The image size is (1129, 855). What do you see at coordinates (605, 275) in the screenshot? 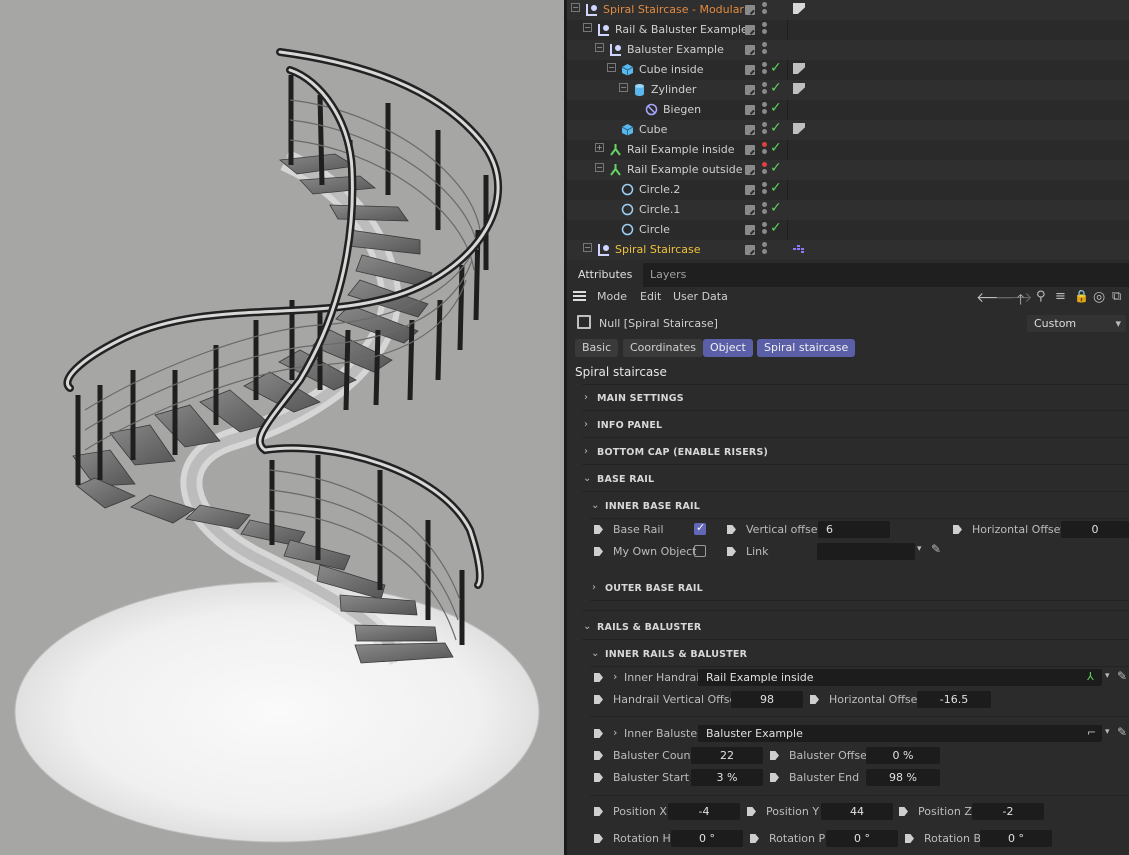
I see `tab-attributes: Attributes` at bounding box center [605, 275].